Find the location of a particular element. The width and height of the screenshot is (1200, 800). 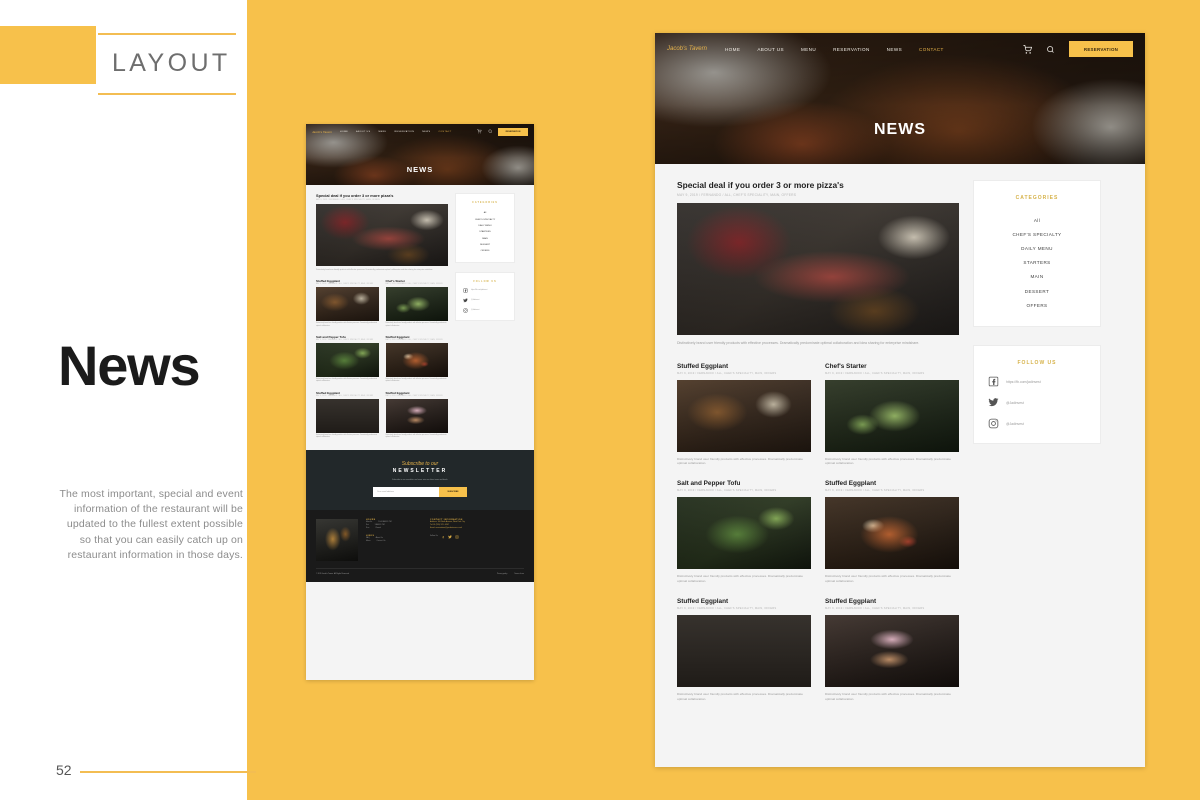

nav-actions-large: RESERVATION is located at coordinates (1078, 49).